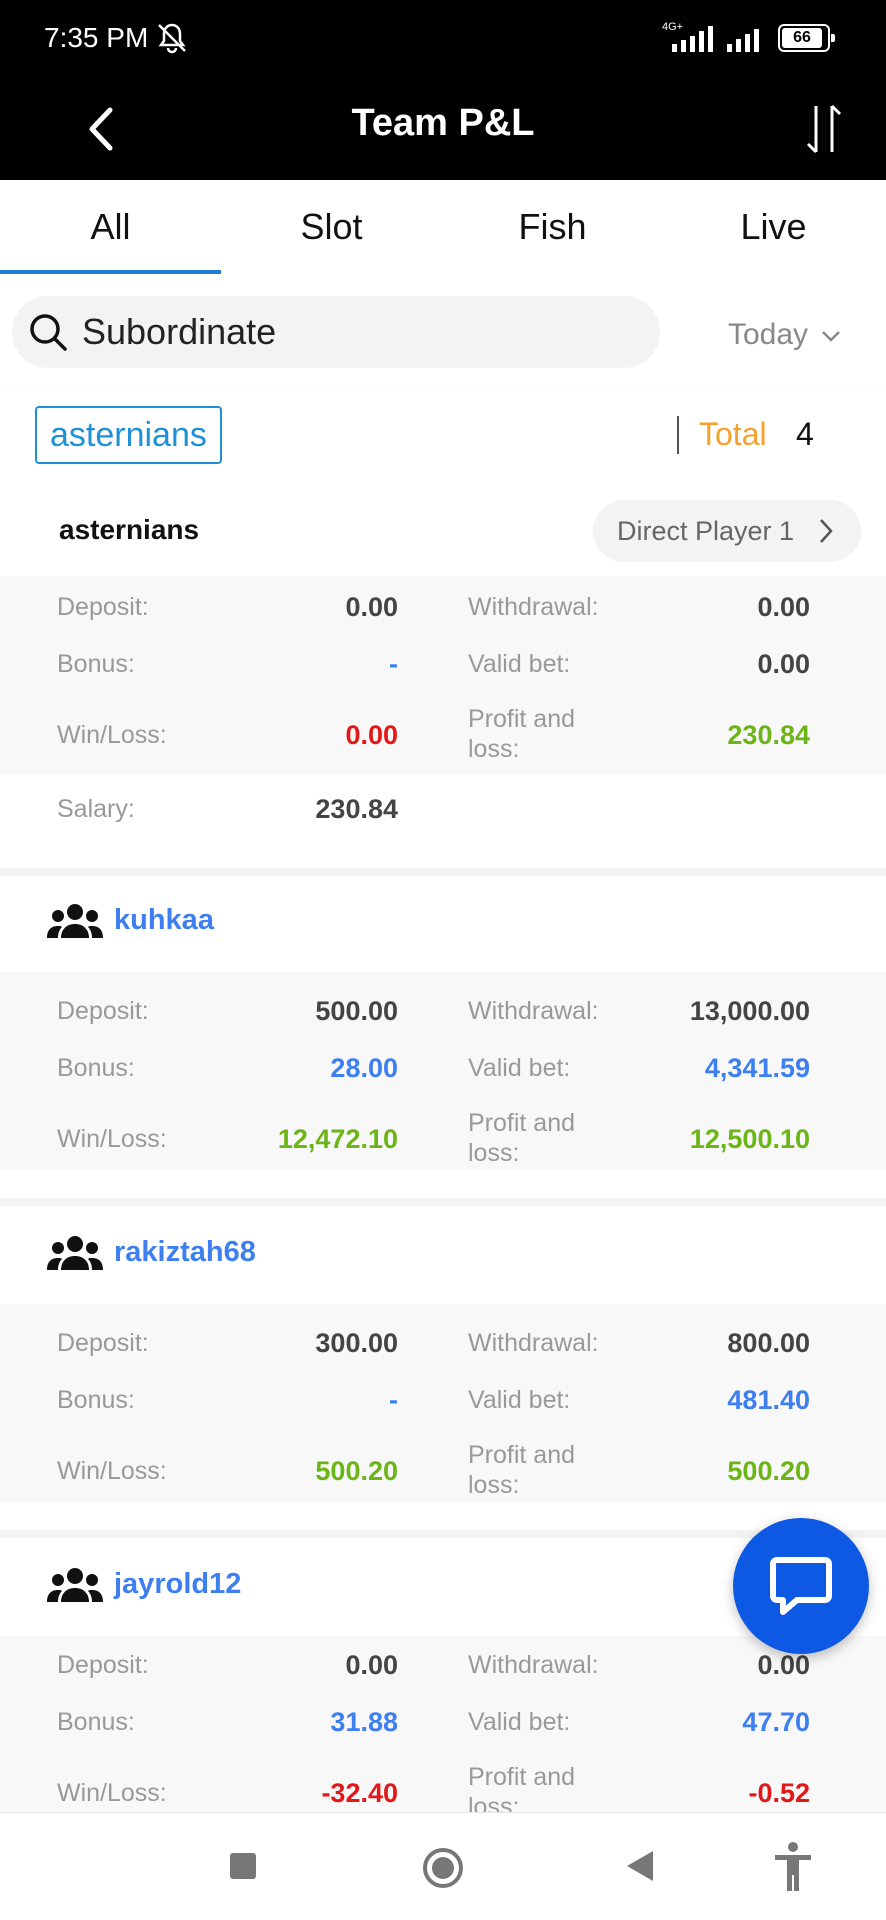 This screenshot has width=886, height=1920. I want to click on profit-loss-value: 500.20, so click(768, 1471).